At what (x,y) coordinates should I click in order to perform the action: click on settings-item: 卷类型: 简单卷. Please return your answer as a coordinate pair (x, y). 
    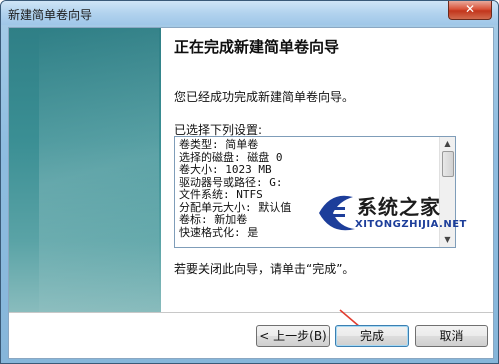
    Looking at the image, I should click on (219, 144).